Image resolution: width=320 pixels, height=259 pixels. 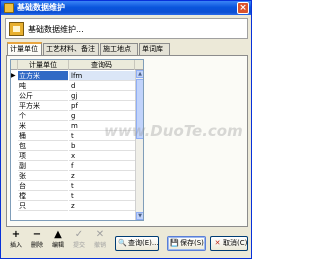 I want to click on insert-button: + 插入, so click(x=16, y=242).